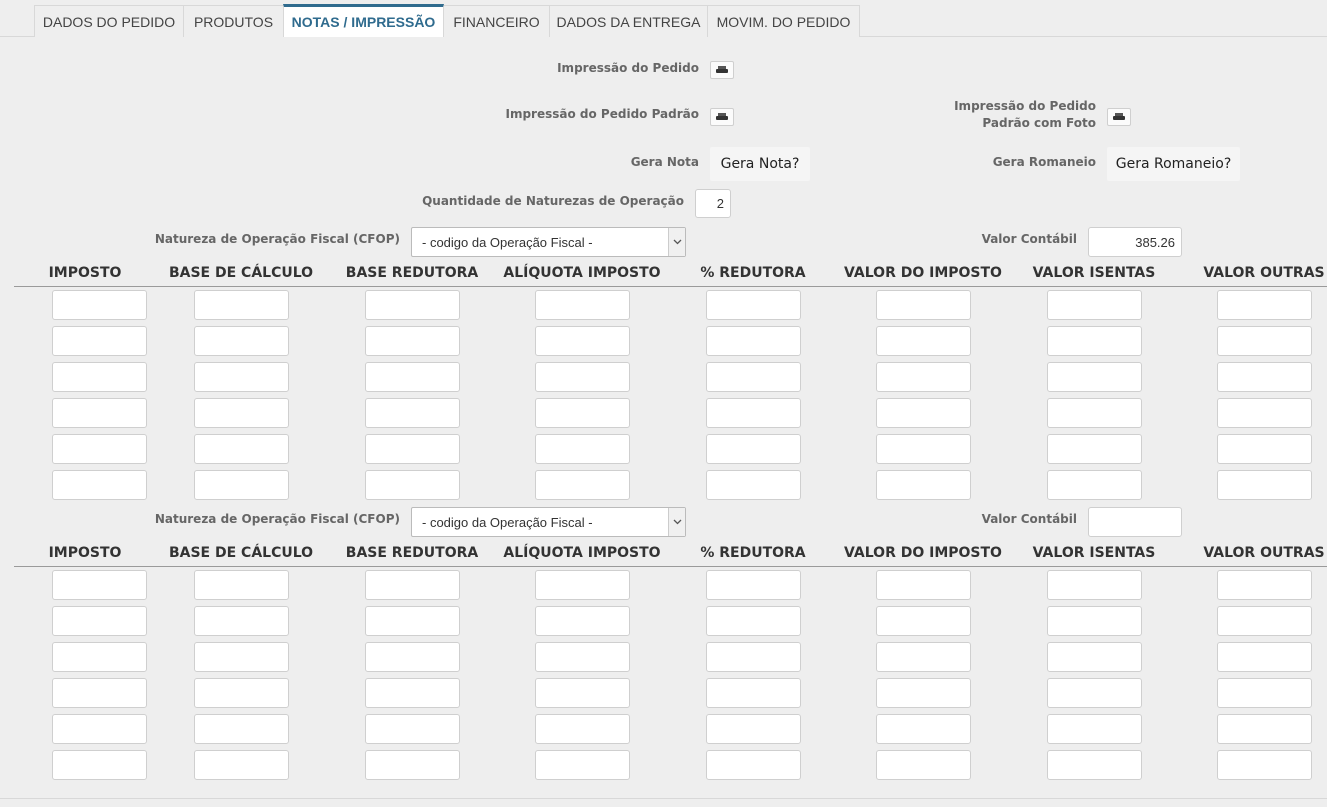  I want to click on tab-notas-impressao: NOTAS / IMPRESSÃO, so click(363, 20).